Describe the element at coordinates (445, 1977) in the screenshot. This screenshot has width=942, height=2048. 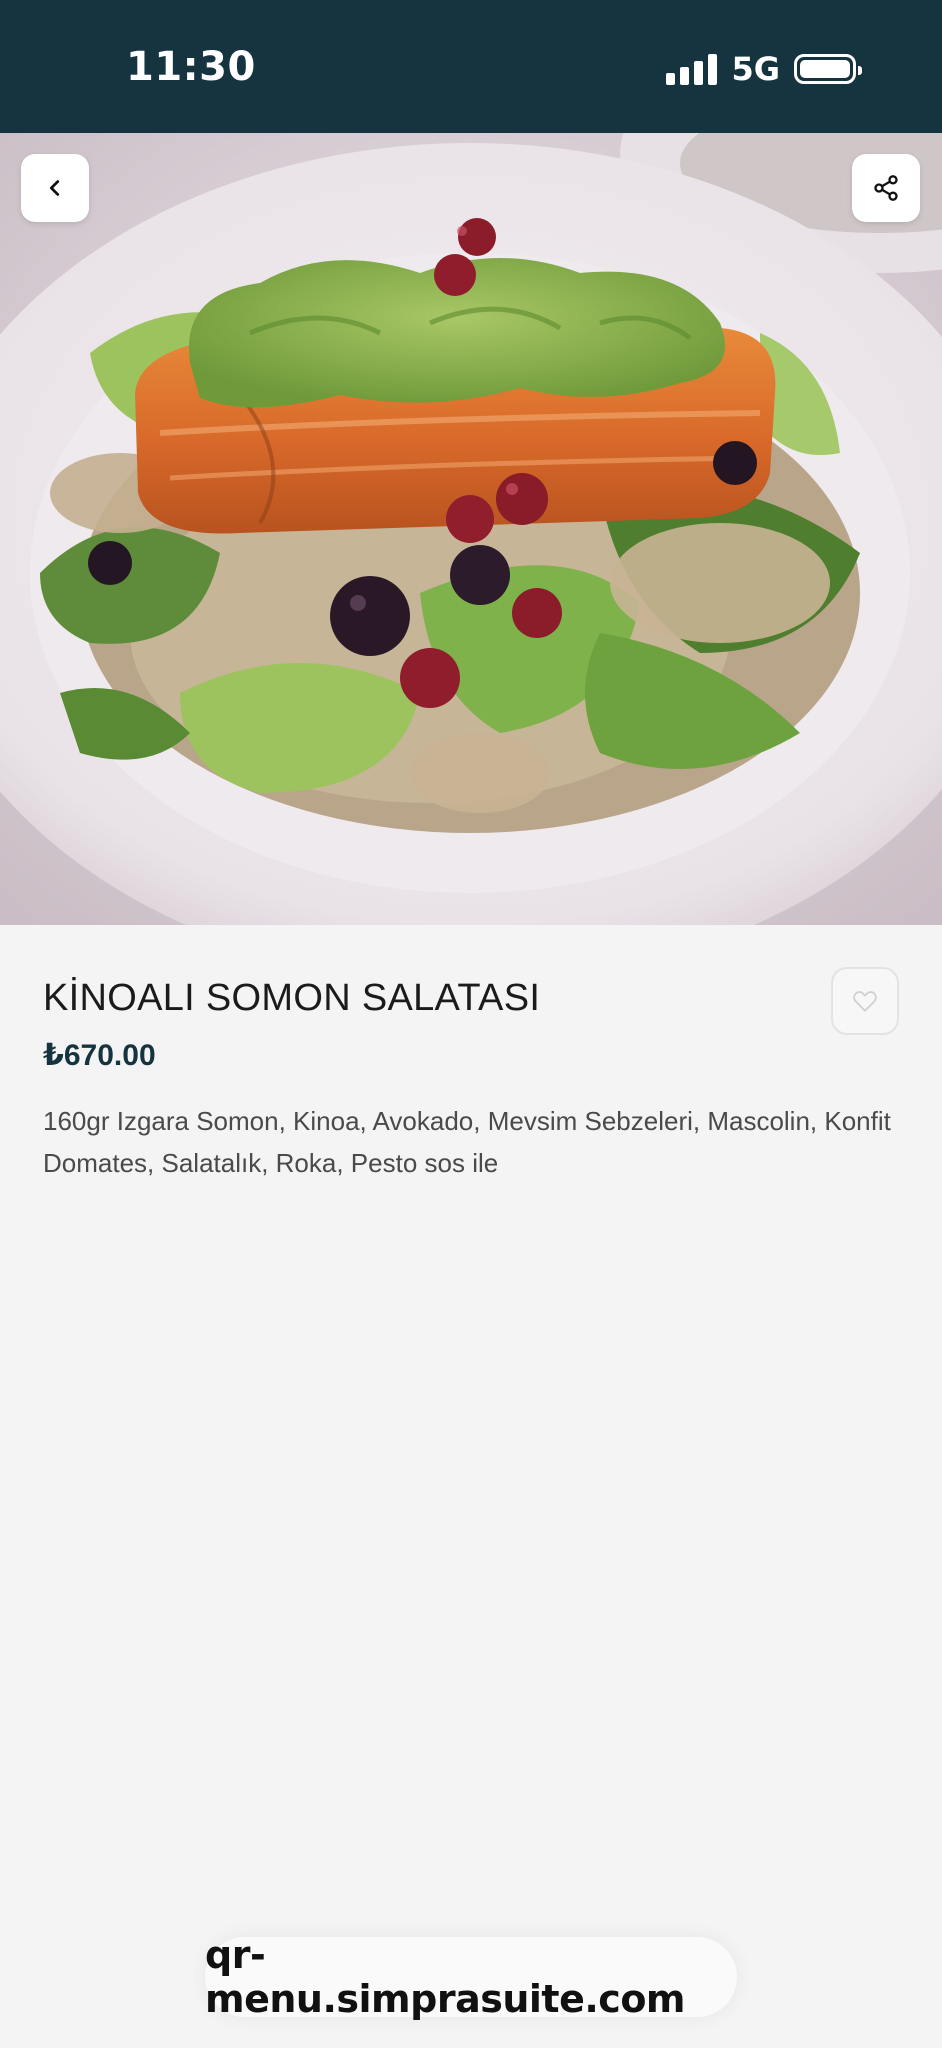
I see `url-text: qr-menu.simprasuite.com` at that location.